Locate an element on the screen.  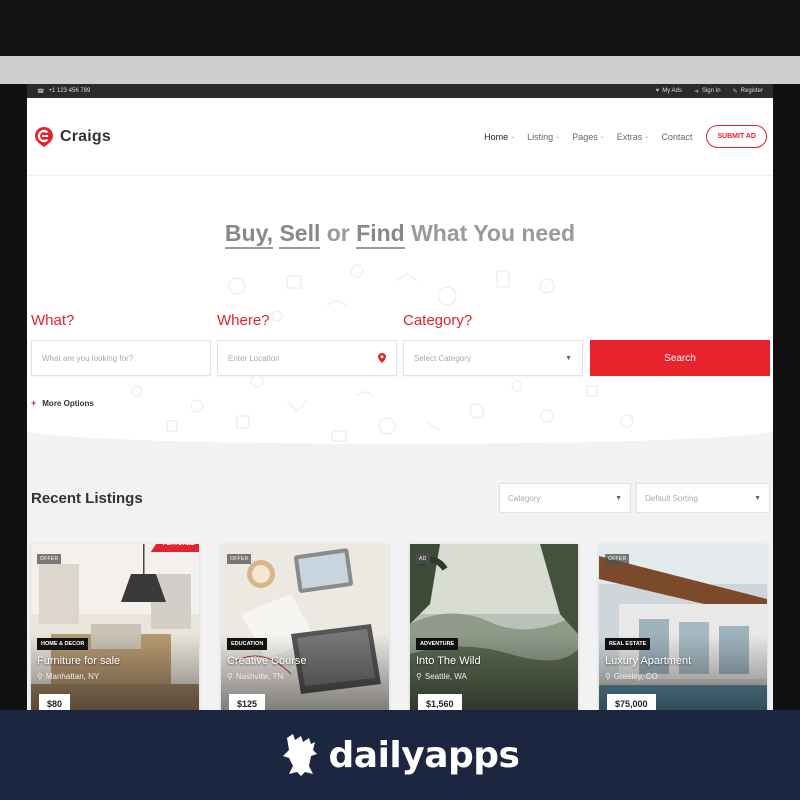
recent-listings-title: Recent Listings is located at coordinates (87, 498).